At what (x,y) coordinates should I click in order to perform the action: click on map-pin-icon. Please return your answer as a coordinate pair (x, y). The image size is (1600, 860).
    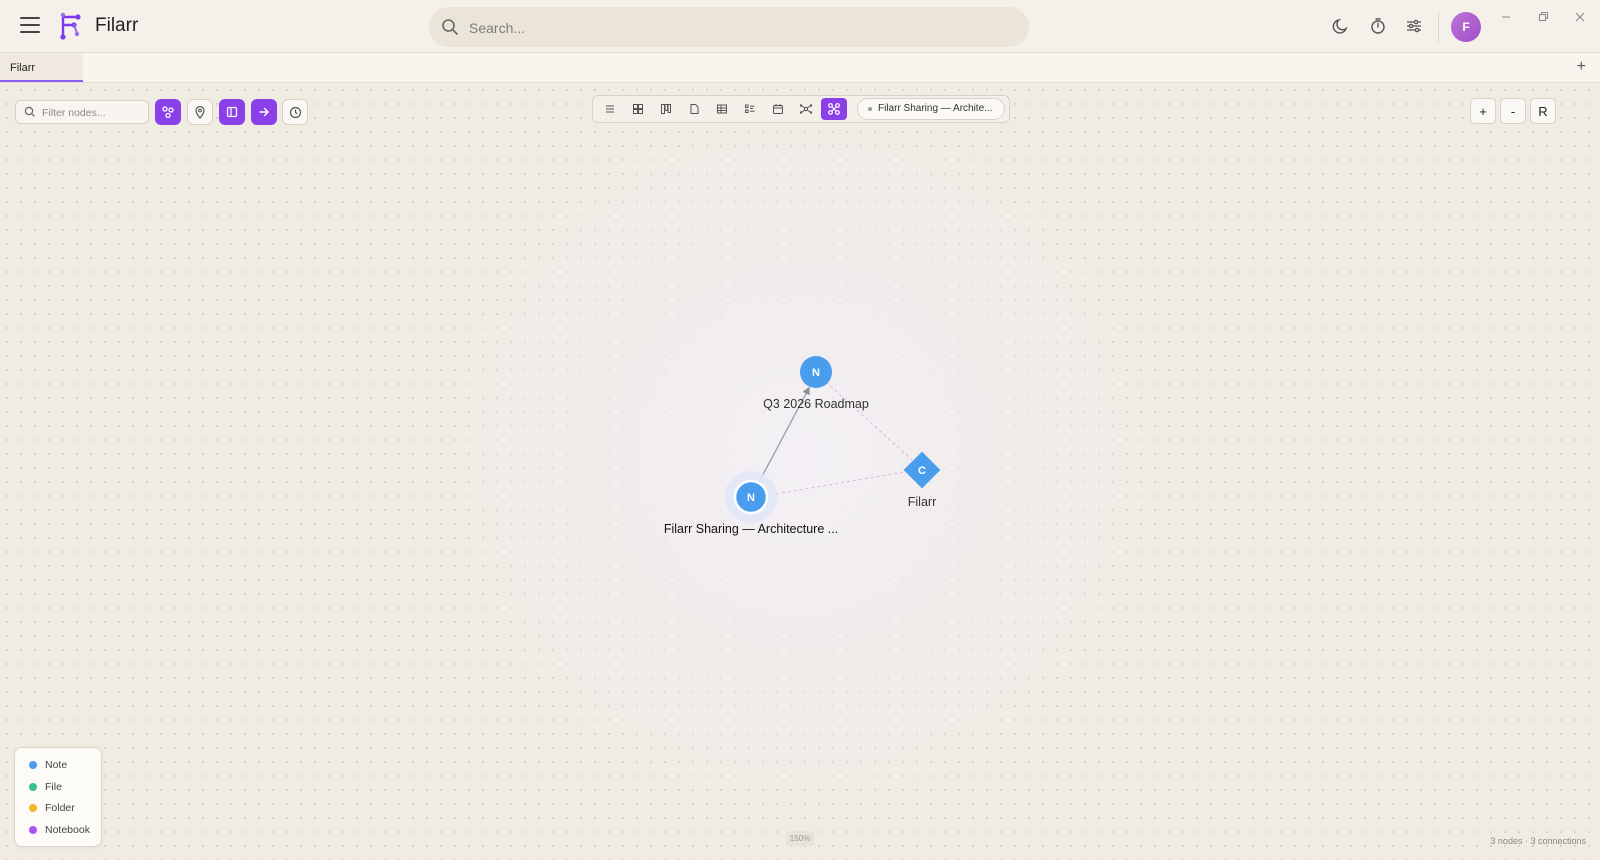
    Looking at the image, I should click on (200, 112).